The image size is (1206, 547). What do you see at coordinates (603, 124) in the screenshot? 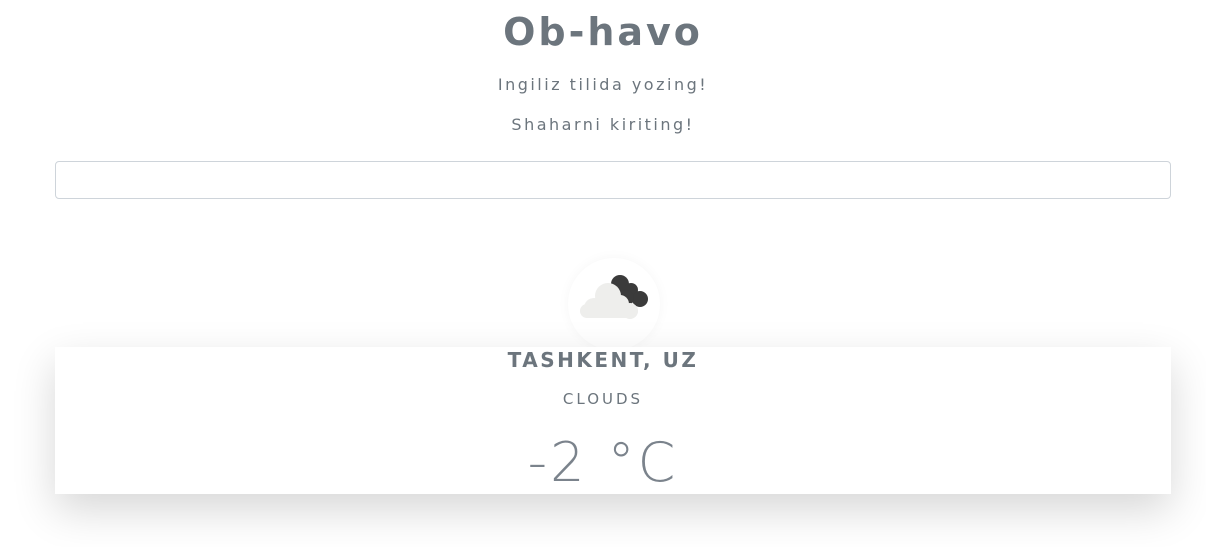
I see `city-prompt: Shaharni kiriting!` at bounding box center [603, 124].